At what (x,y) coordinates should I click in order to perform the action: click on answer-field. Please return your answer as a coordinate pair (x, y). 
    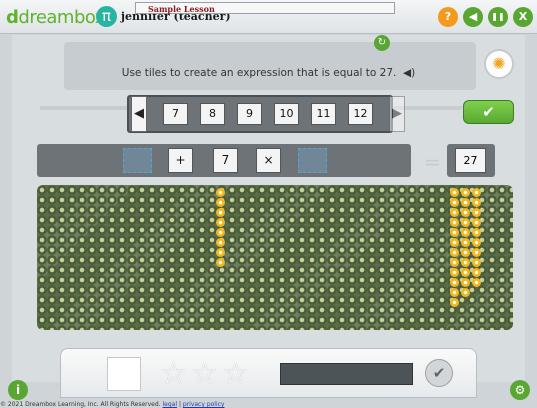
    Looking at the image, I should click on (346, 374).